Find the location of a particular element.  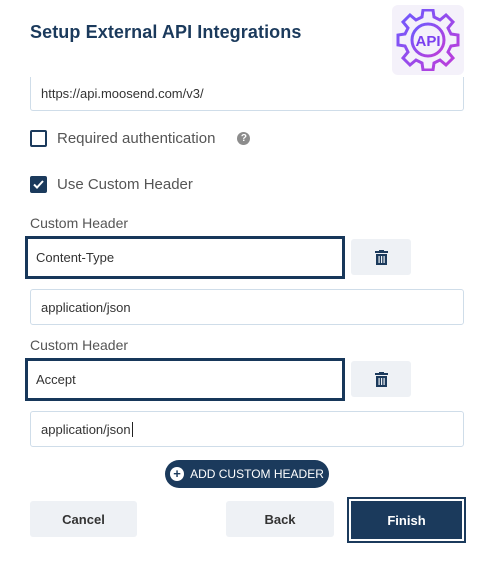

header-name-input-1: Content-Type is located at coordinates (185, 257).